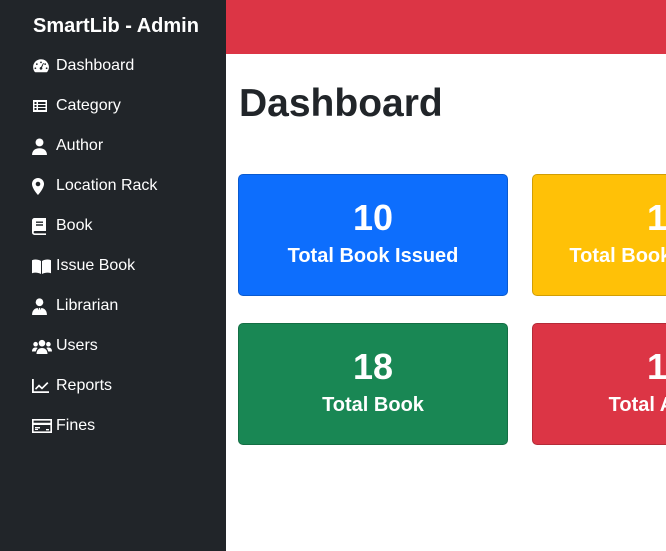 The image size is (666, 551). I want to click on brand-title: SmartLib - Admin, so click(116, 26).